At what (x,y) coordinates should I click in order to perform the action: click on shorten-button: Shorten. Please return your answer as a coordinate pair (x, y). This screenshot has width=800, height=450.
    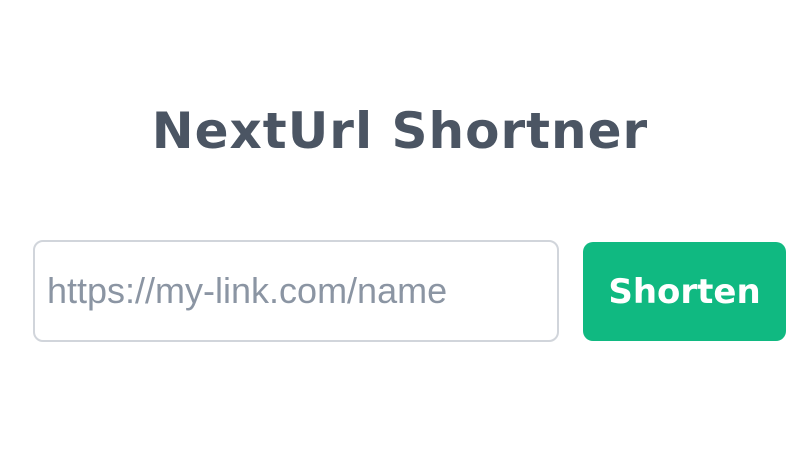
    Looking at the image, I should click on (684, 291).